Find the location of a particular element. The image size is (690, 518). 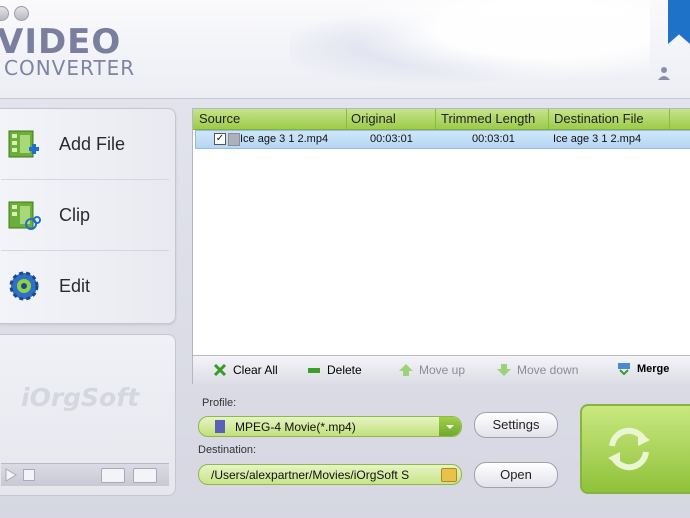

sidebar-item-label: Clip is located at coordinates (75, 214).